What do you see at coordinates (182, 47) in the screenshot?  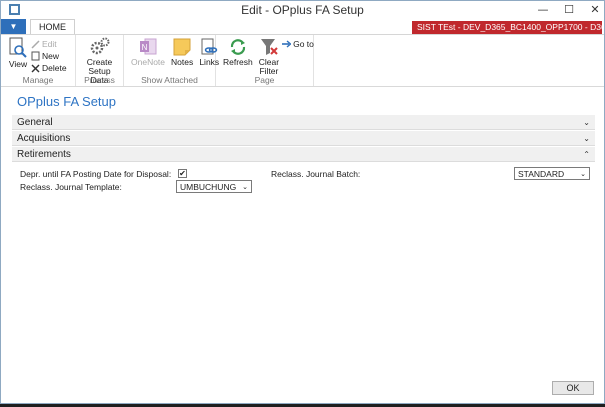 I see `notes-icon` at bounding box center [182, 47].